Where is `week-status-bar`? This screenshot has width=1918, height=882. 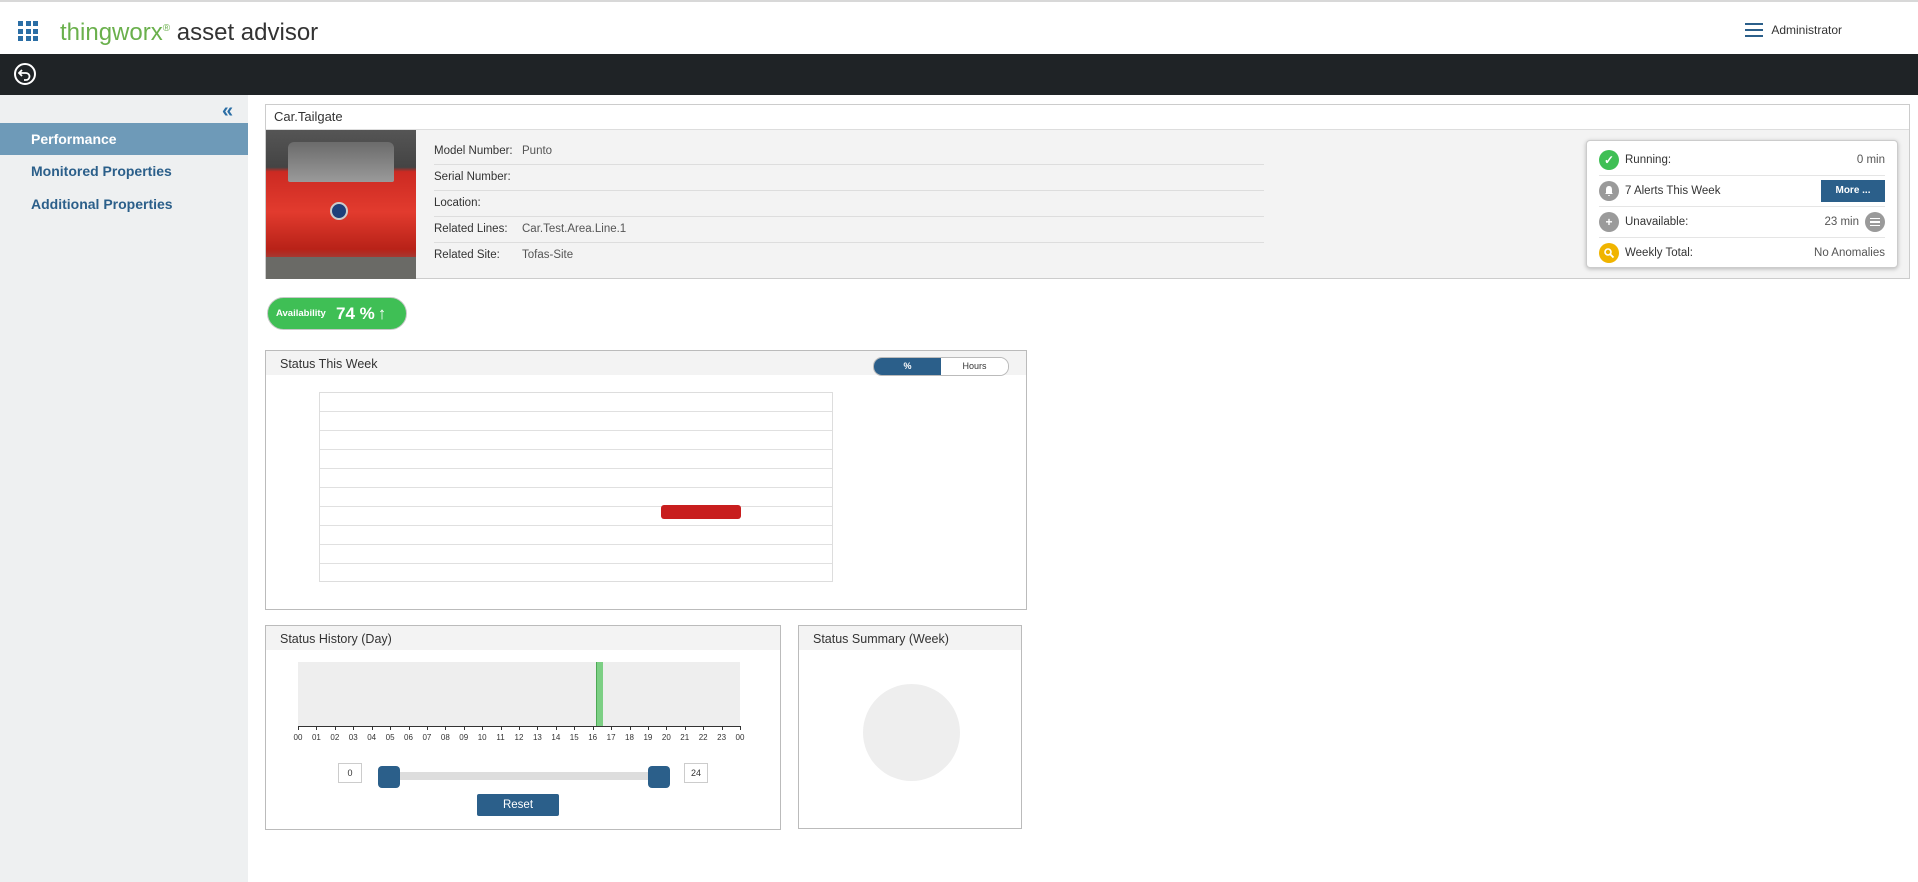
week-status-bar is located at coordinates (701, 512).